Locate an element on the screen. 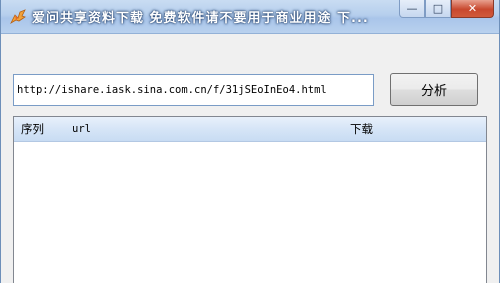  close-icon: ✕ is located at coordinates (472, 8).